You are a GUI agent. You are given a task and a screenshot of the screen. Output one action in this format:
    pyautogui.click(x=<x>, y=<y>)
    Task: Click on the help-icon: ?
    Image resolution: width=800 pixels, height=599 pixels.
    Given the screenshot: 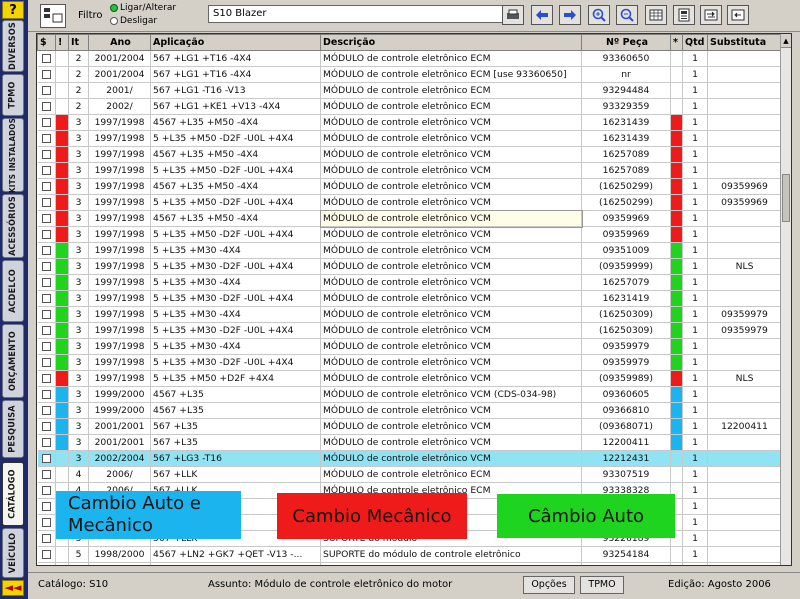 What is the action you would take?
    pyautogui.click(x=13, y=10)
    